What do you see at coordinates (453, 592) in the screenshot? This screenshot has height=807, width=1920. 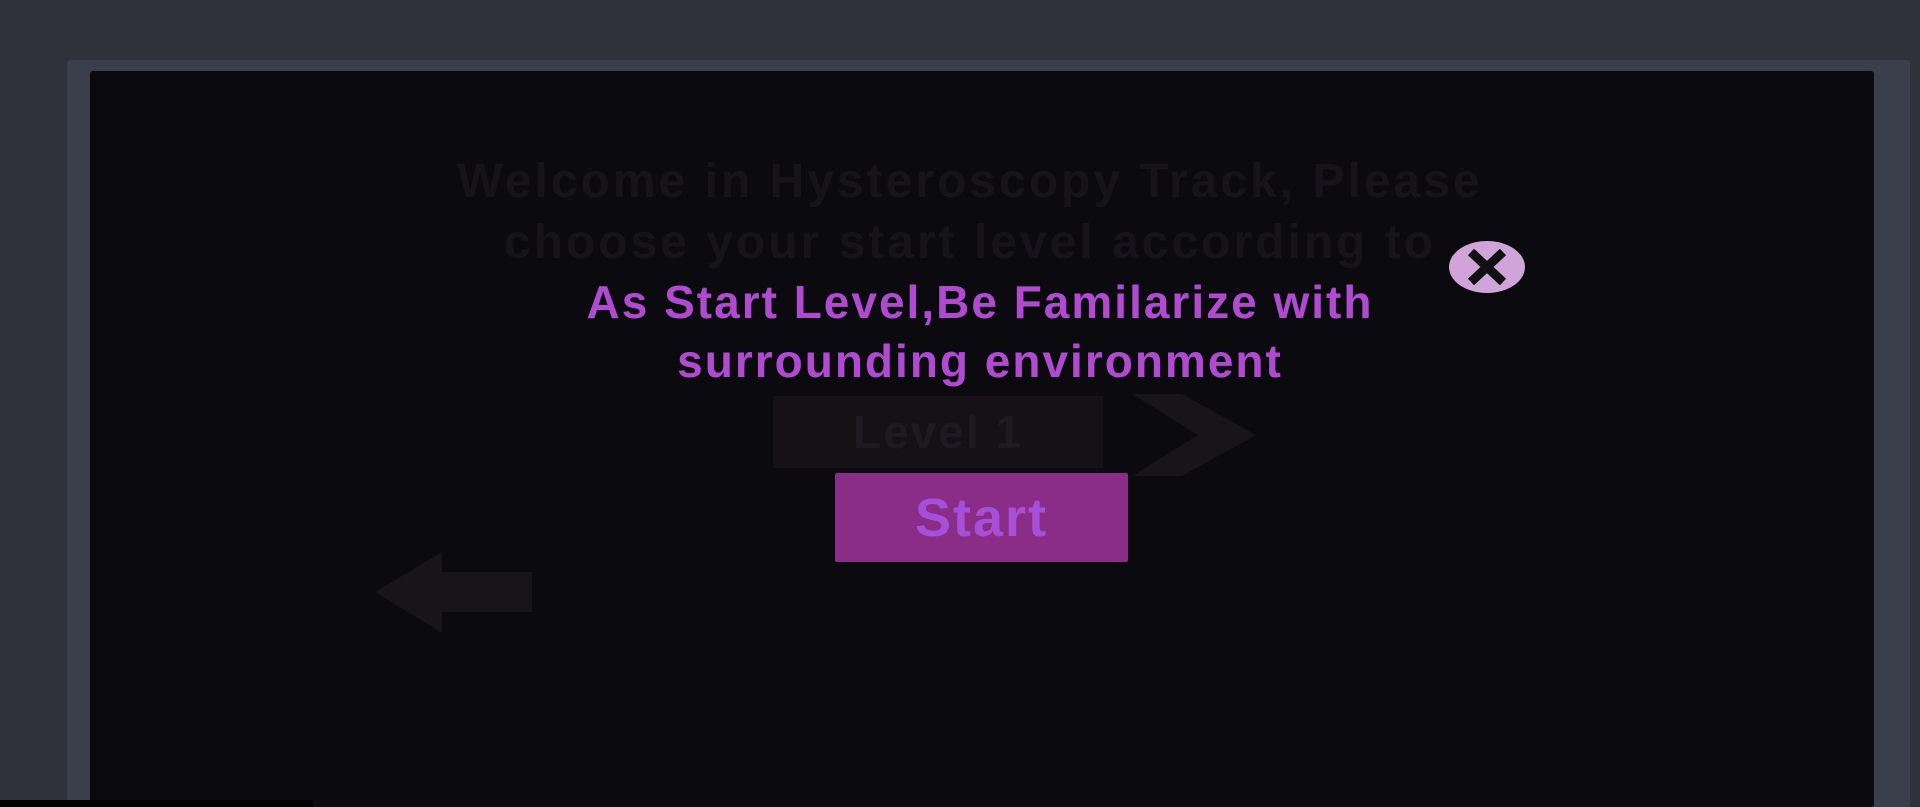 I see `arrow-left-icon` at bounding box center [453, 592].